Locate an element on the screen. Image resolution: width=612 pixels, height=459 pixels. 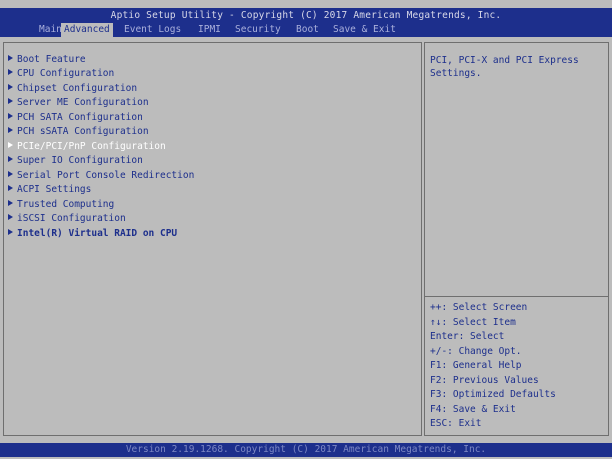
menu-item-cpu-configuration: CPU Configuration is located at coordinates (61, 73).